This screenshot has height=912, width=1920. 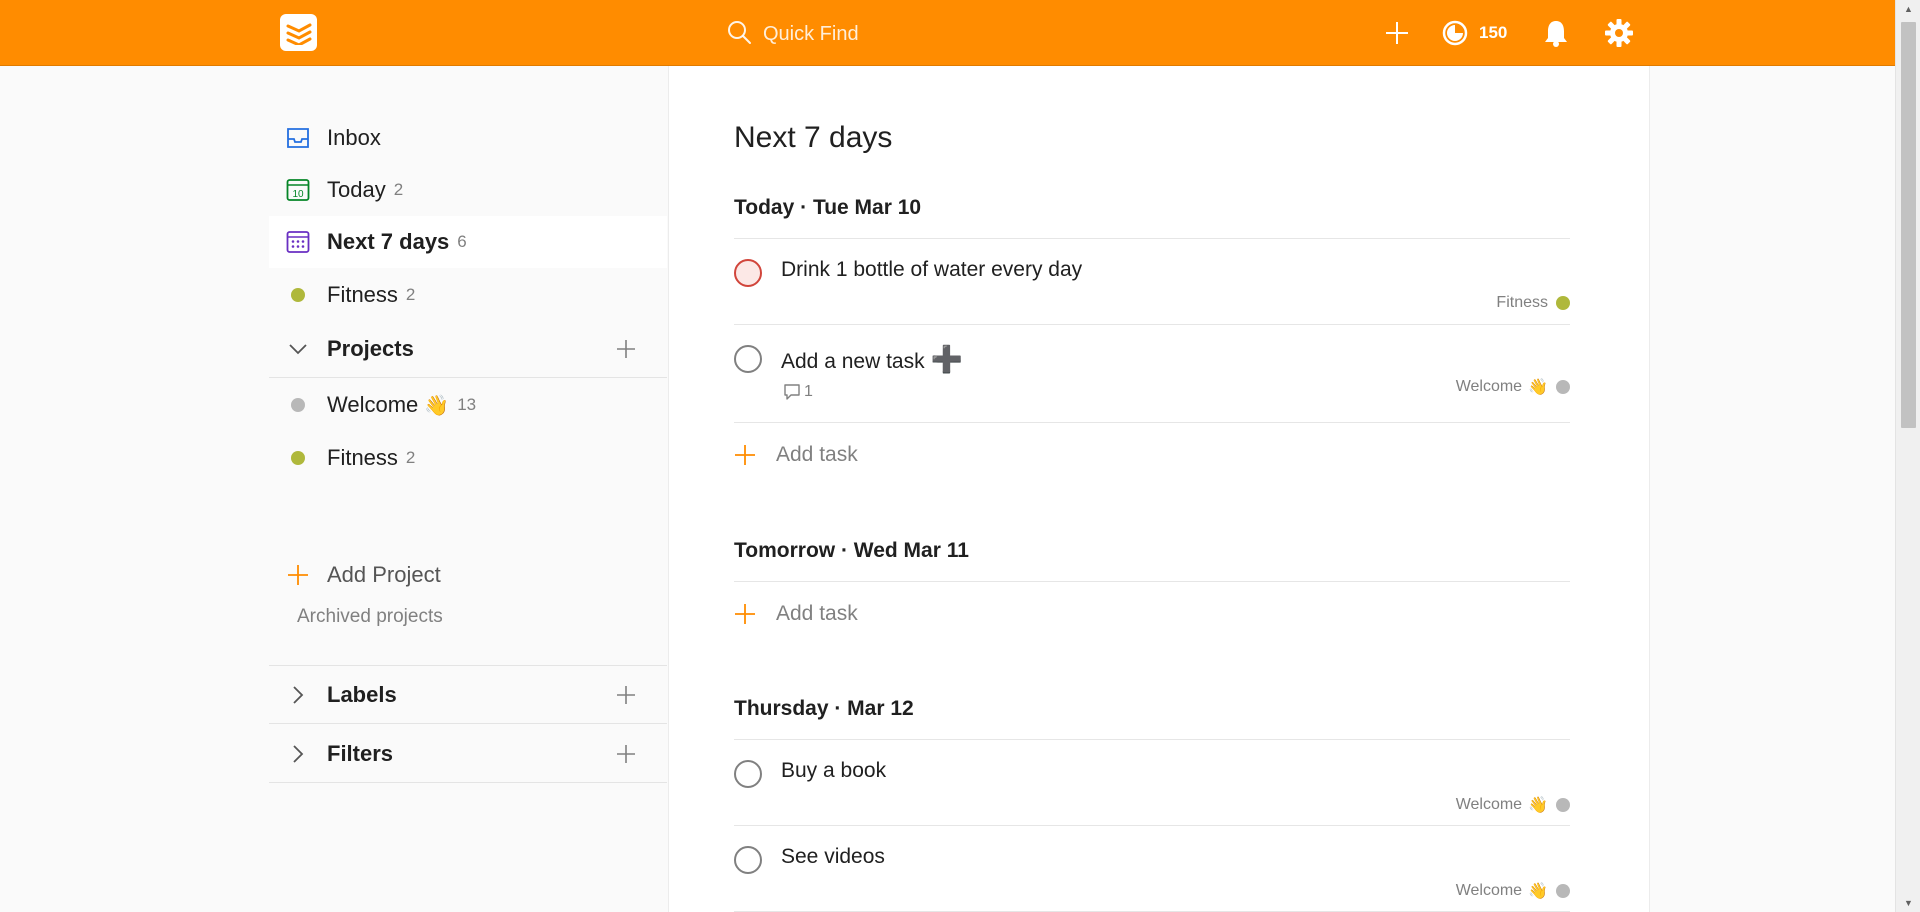 I want to click on day-heading: Thursday · Mar 12, so click(x=1152, y=718).